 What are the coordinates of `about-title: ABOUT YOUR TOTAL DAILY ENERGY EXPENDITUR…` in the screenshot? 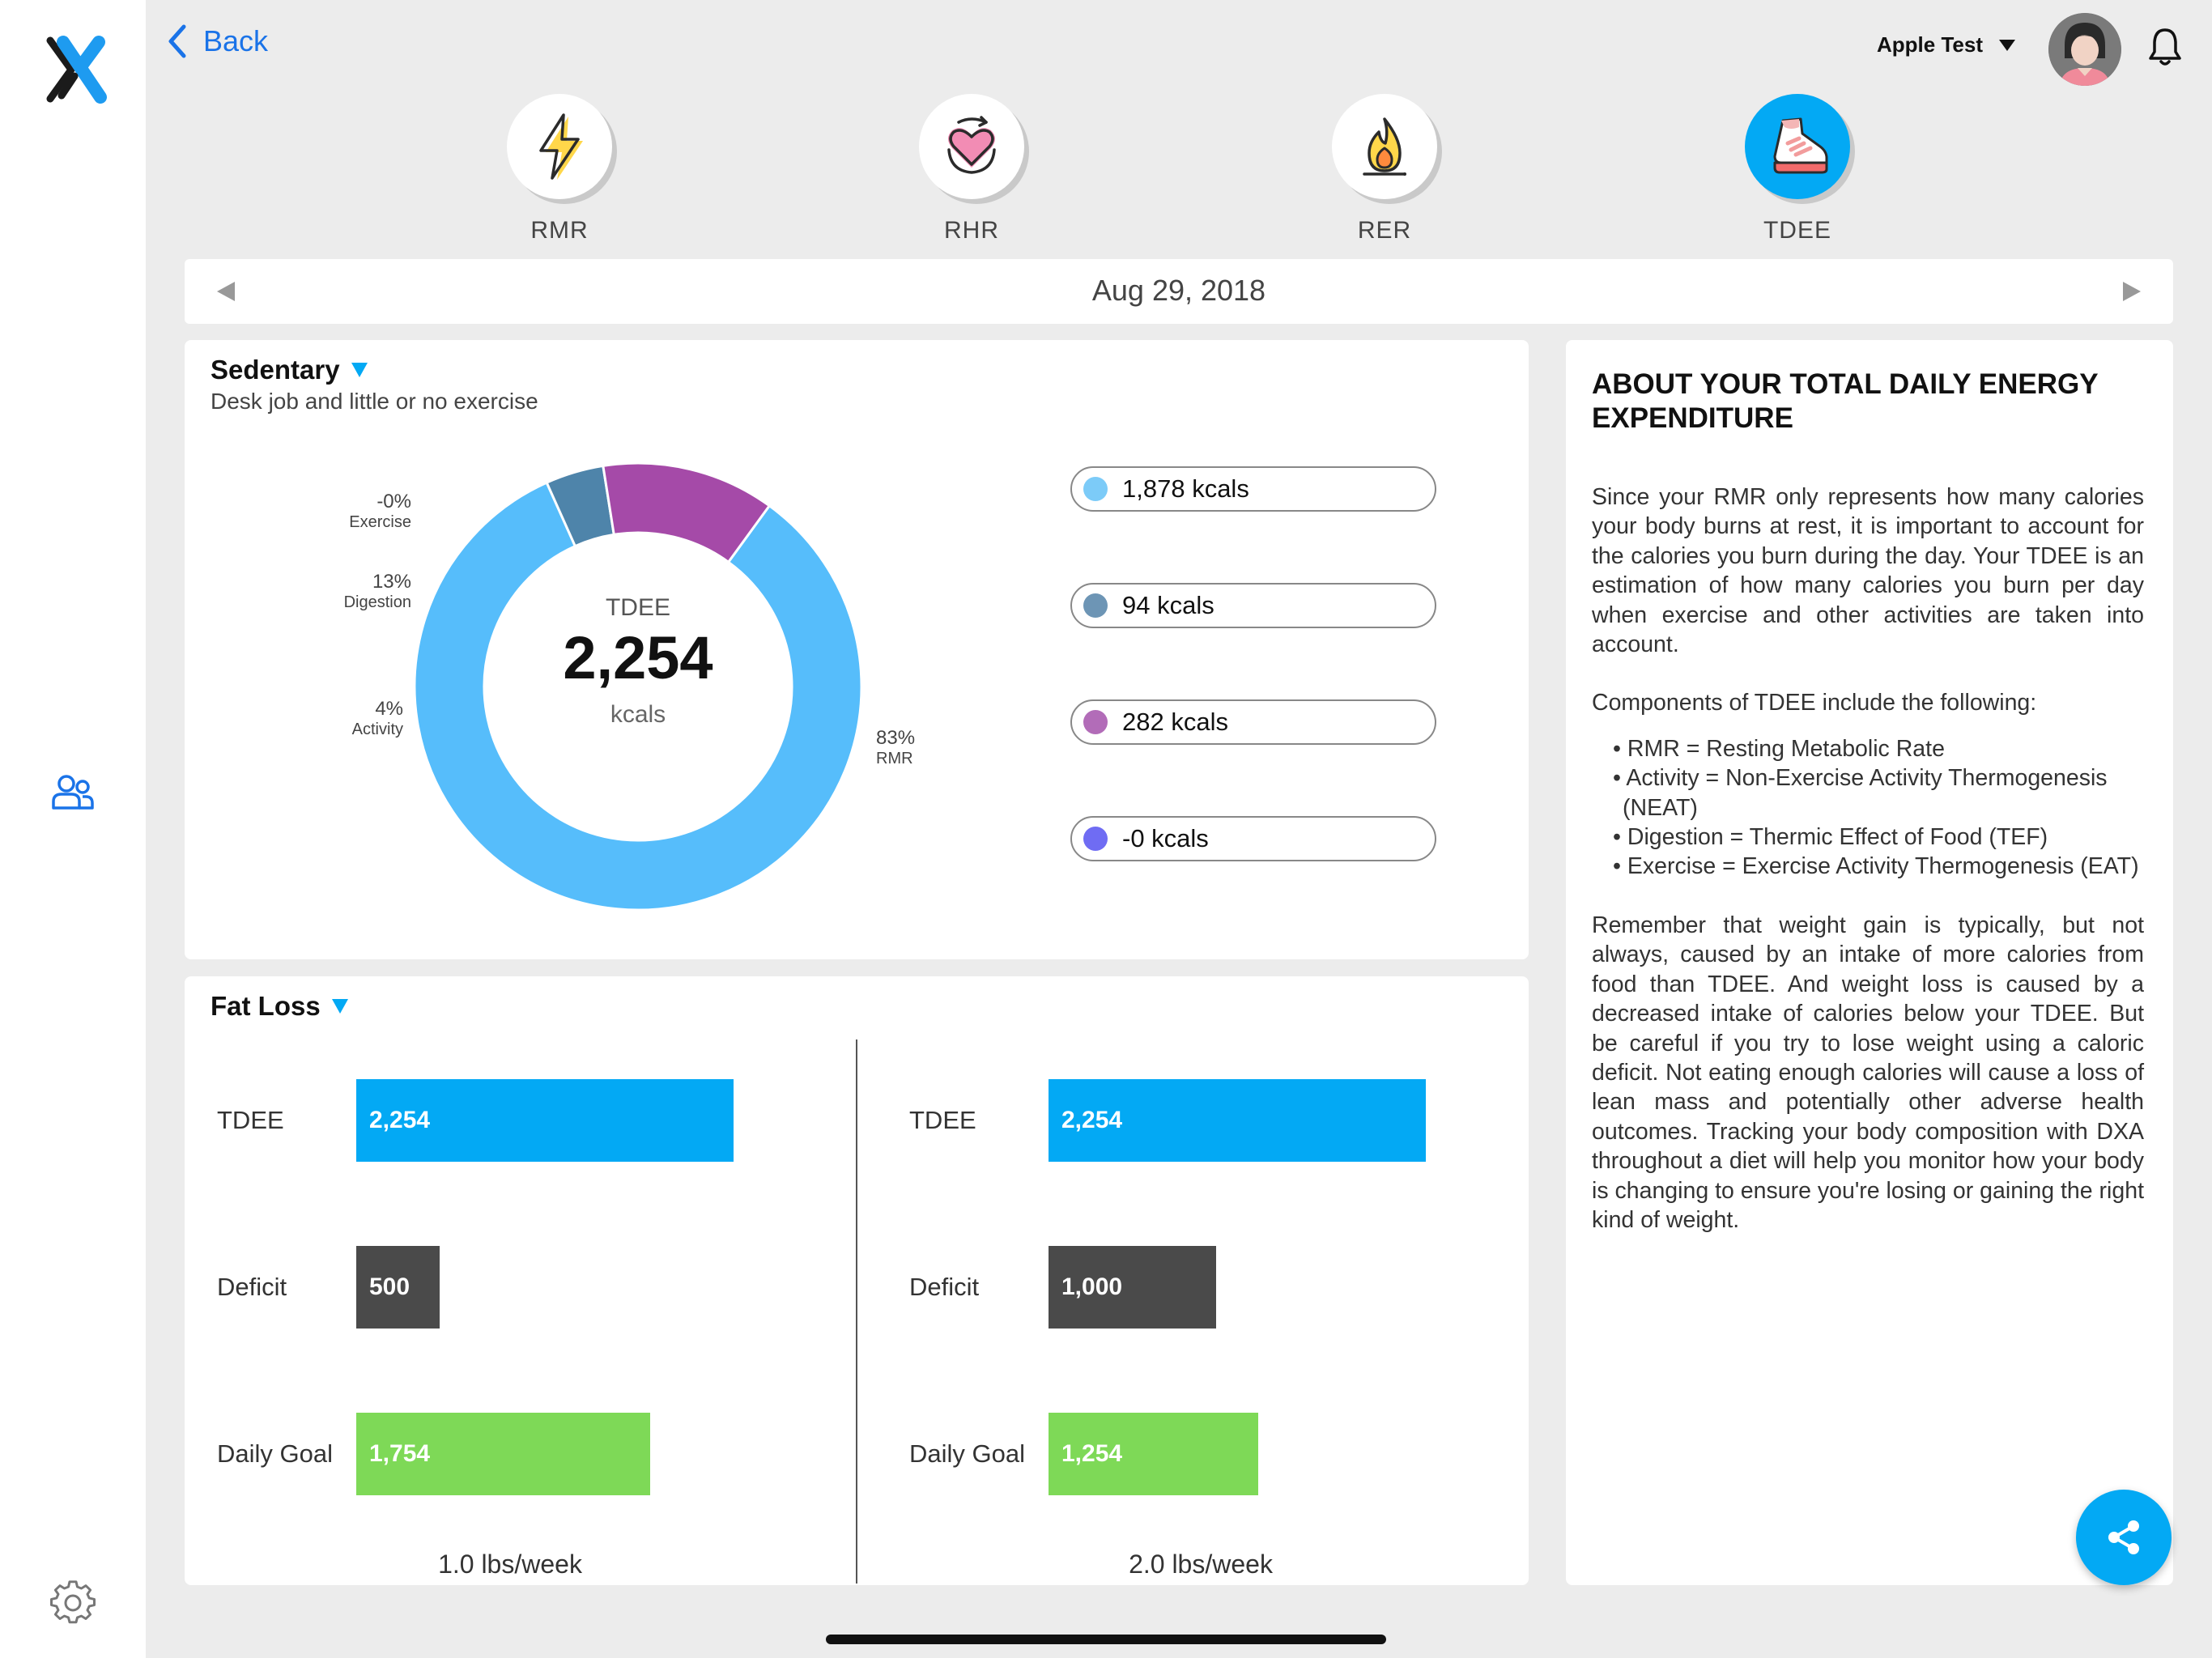 It's located at (1845, 401).